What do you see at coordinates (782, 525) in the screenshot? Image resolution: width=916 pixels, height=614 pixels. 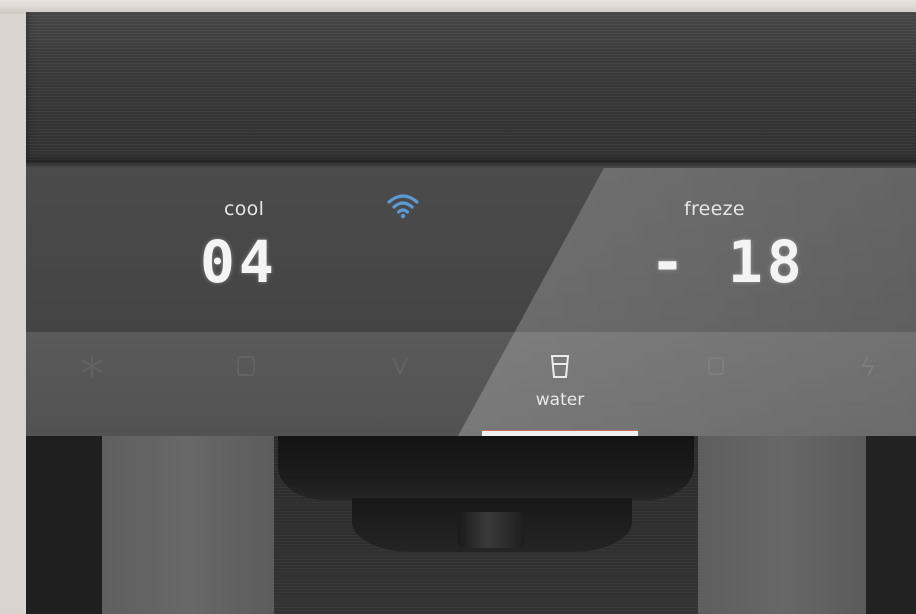 I see `right-pillar` at bounding box center [782, 525].